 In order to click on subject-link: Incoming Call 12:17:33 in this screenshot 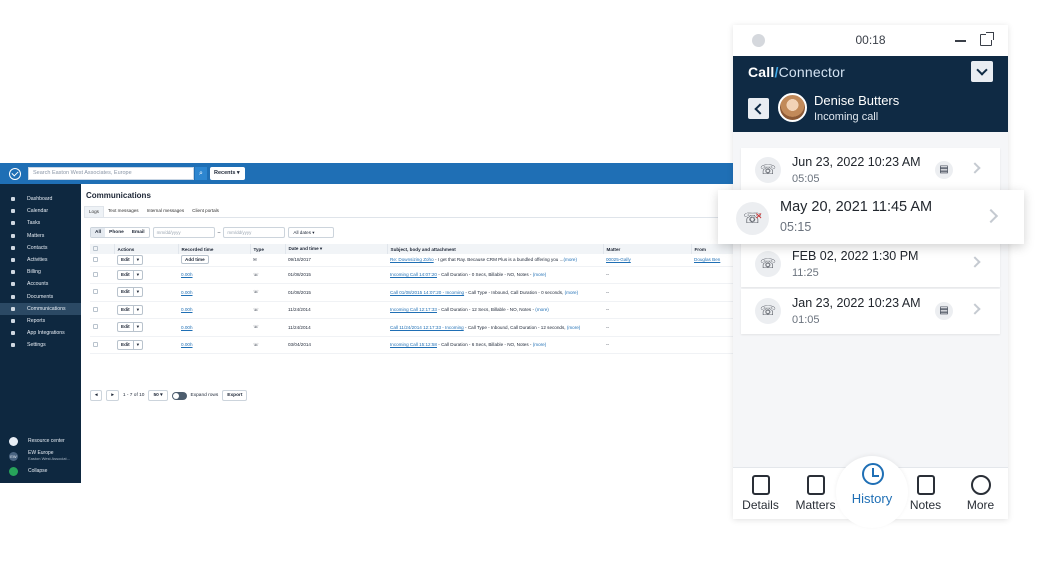, I will do `click(413, 309)`.